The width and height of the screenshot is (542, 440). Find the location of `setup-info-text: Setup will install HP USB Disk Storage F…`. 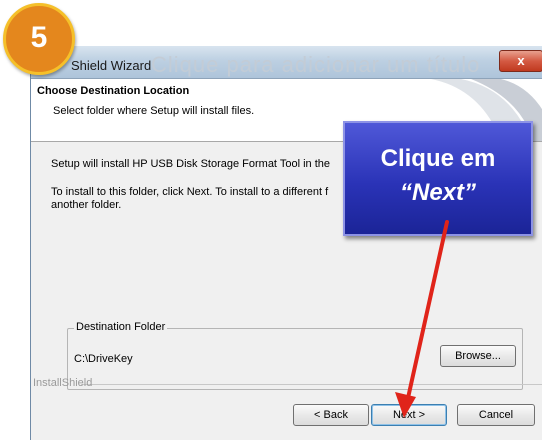

setup-info-text: Setup will install HP USB Disk Storage F… is located at coordinates (190, 164).